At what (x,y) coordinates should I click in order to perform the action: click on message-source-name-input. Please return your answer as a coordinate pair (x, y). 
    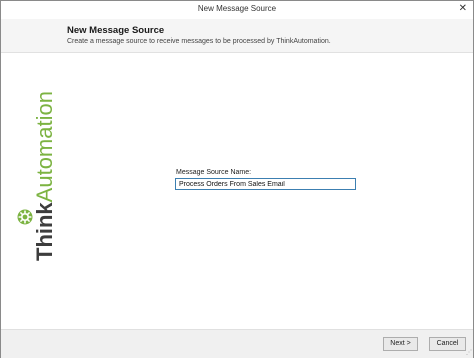
    Looking at the image, I should click on (265, 184).